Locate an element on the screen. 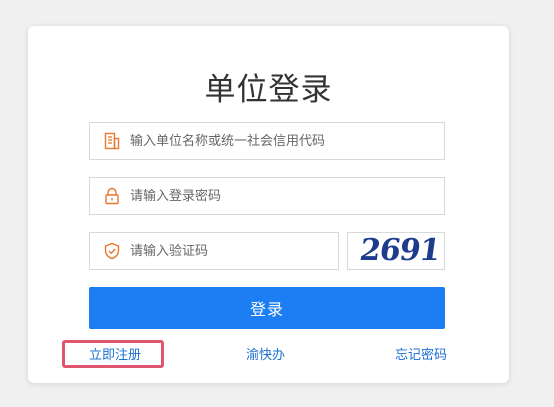  shield-icon is located at coordinates (112, 251).